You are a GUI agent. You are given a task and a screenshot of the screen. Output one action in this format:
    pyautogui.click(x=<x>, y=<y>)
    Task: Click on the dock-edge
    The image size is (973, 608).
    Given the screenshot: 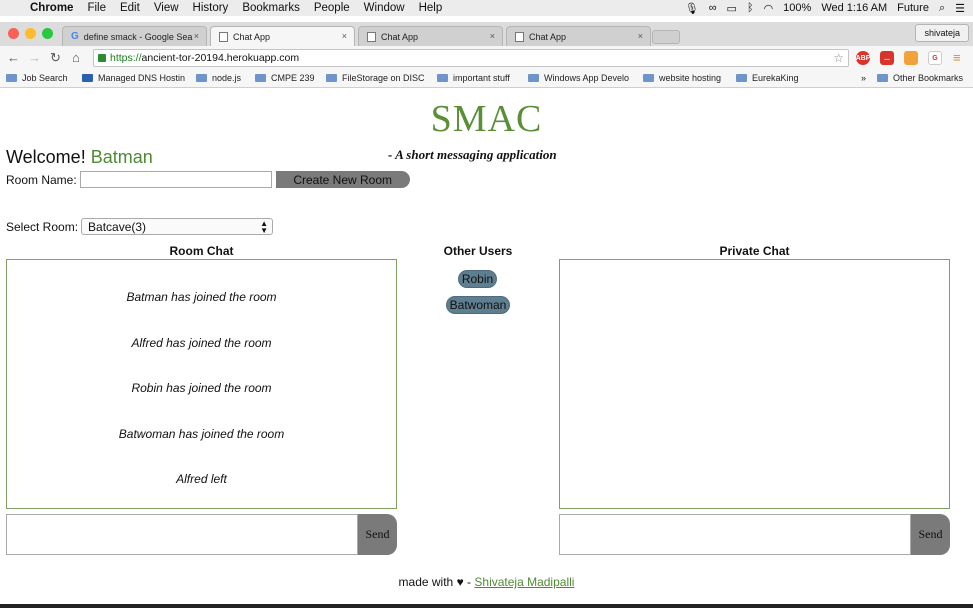 What is the action you would take?
    pyautogui.click(x=486, y=606)
    